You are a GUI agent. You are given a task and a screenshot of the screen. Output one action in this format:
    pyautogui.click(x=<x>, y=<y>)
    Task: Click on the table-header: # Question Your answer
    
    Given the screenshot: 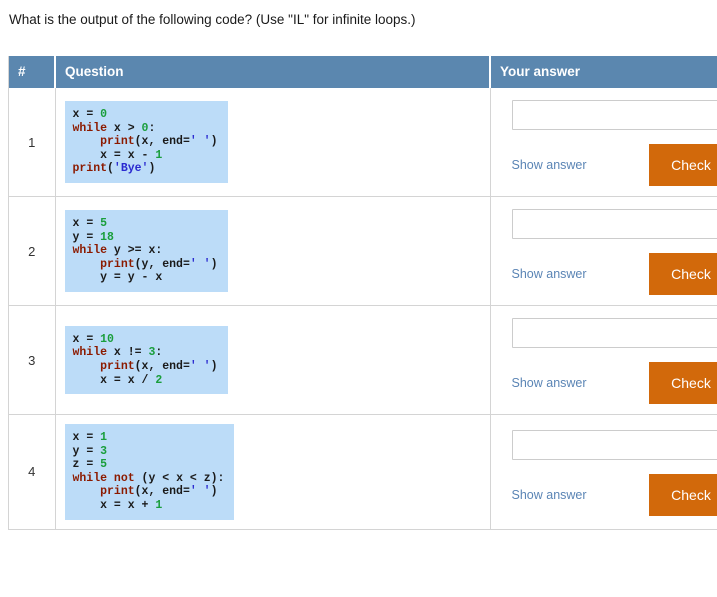 What is the action you would take?
    pyautogui.click(x=362, y=72)
    